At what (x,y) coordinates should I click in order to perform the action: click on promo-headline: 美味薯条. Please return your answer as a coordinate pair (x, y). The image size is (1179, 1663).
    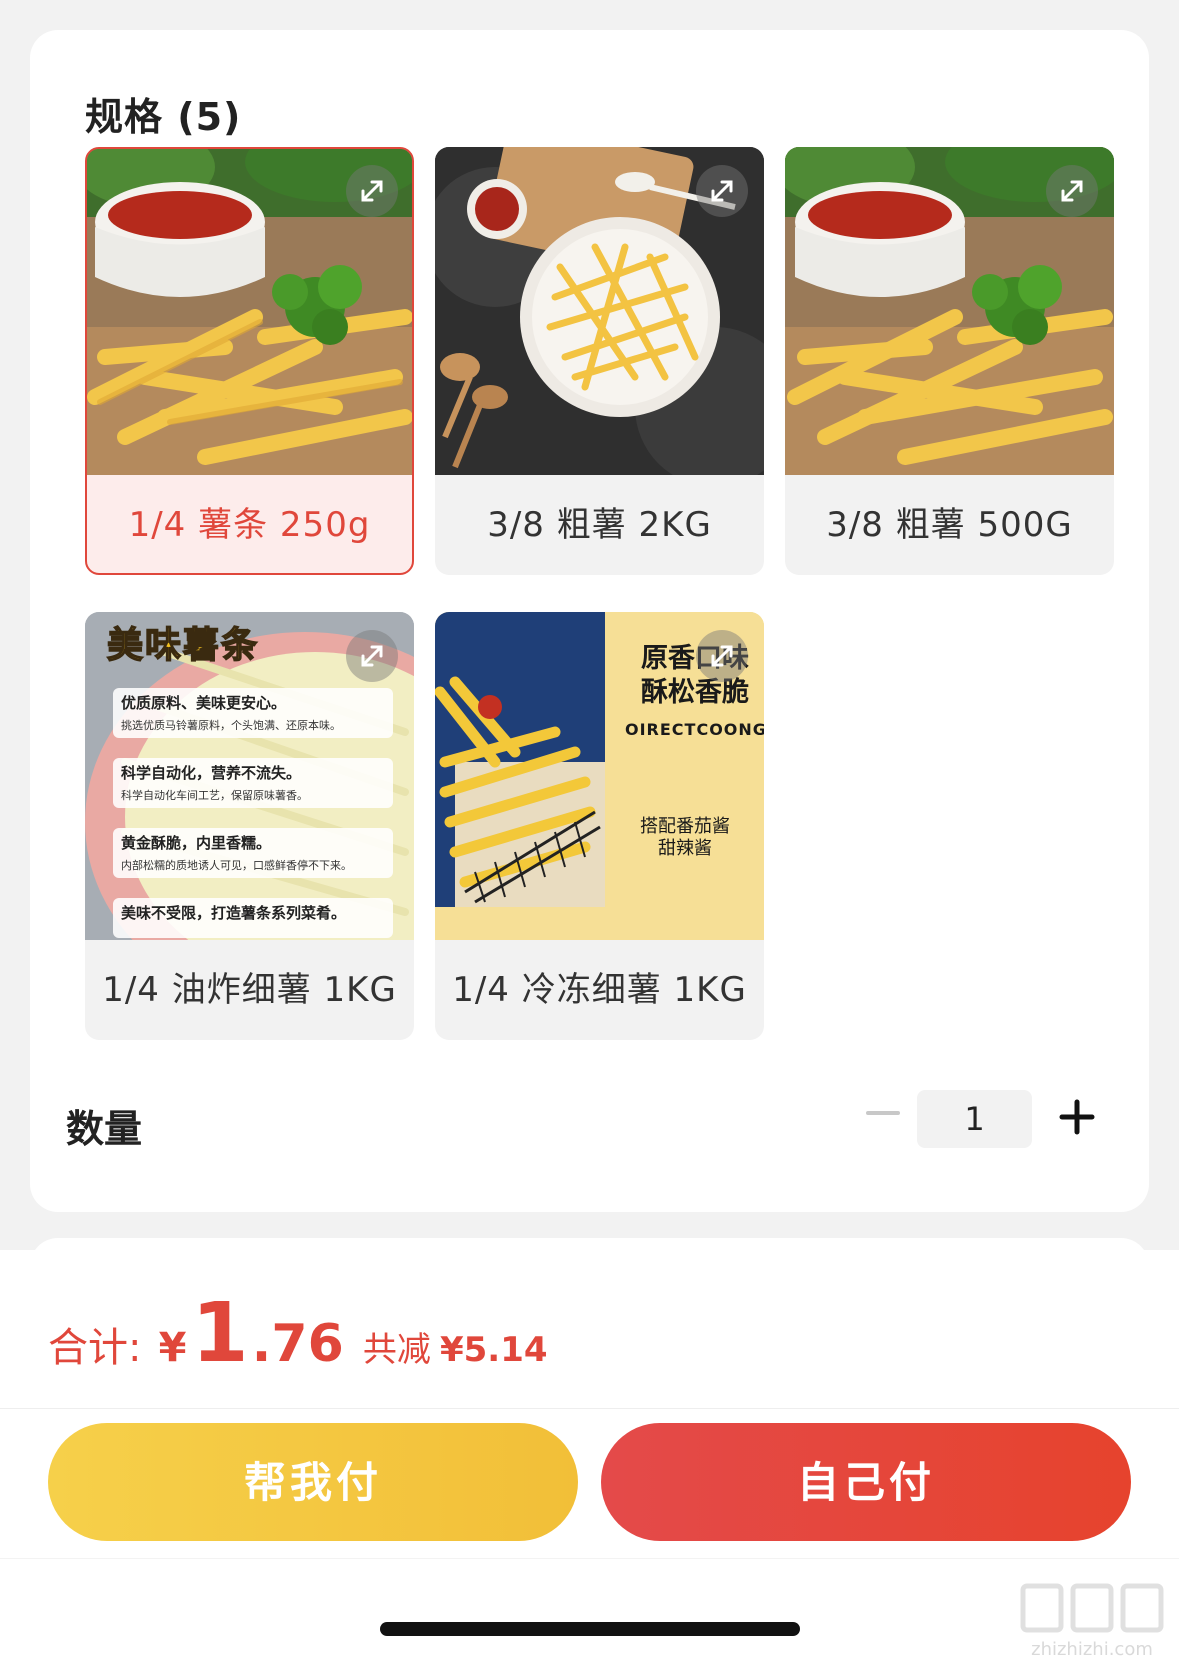
    Looking at the image, I should click on (183, 645).